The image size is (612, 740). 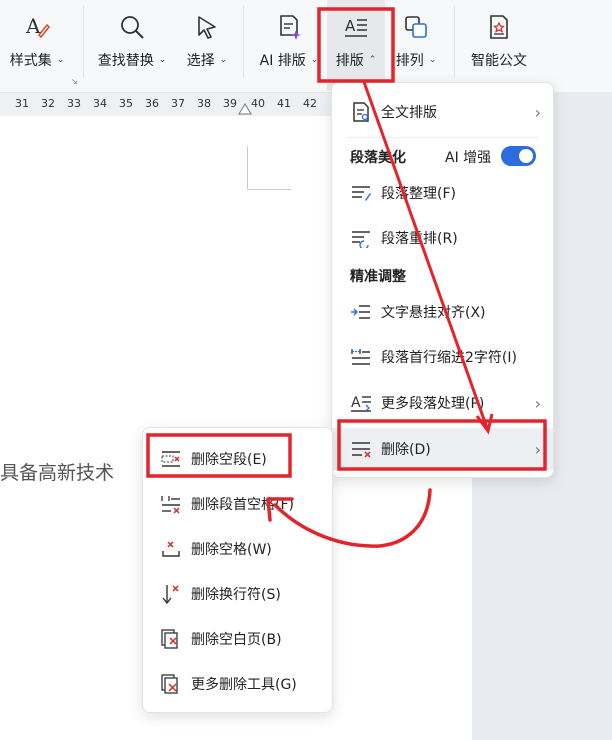 What do you see at coordinates (171, 549) in the screenshot?
I see `delete-space-icon` at bounding box center [171, 549].